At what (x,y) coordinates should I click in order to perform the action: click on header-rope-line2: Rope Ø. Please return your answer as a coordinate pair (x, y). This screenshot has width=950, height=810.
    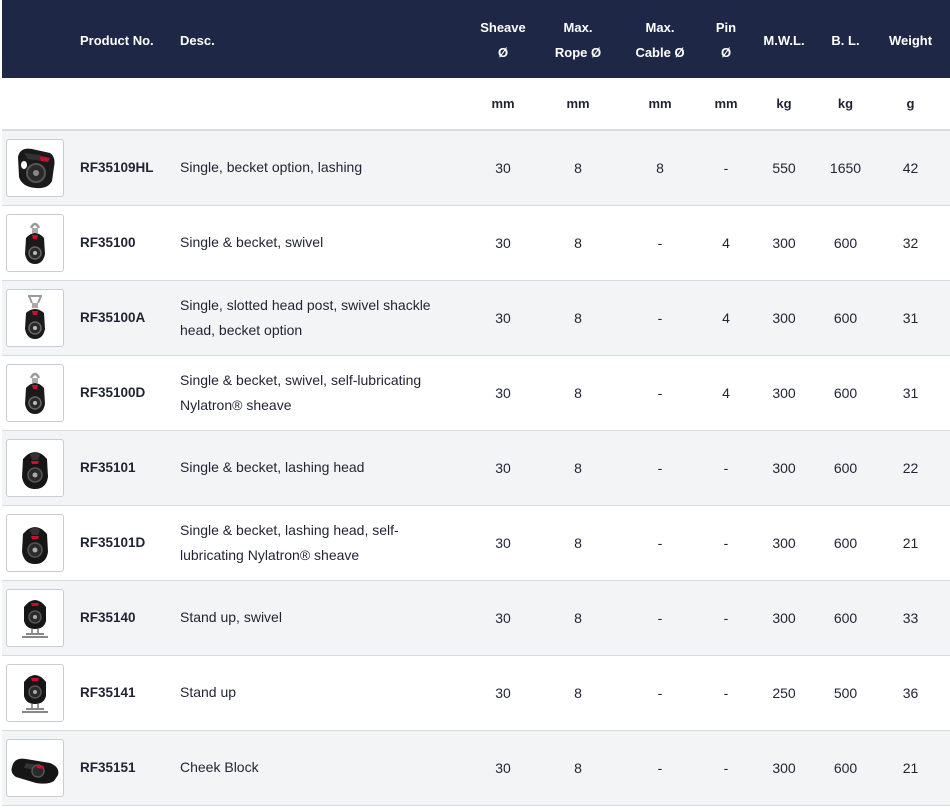
    Looking at the image, I should click on (578, 52).